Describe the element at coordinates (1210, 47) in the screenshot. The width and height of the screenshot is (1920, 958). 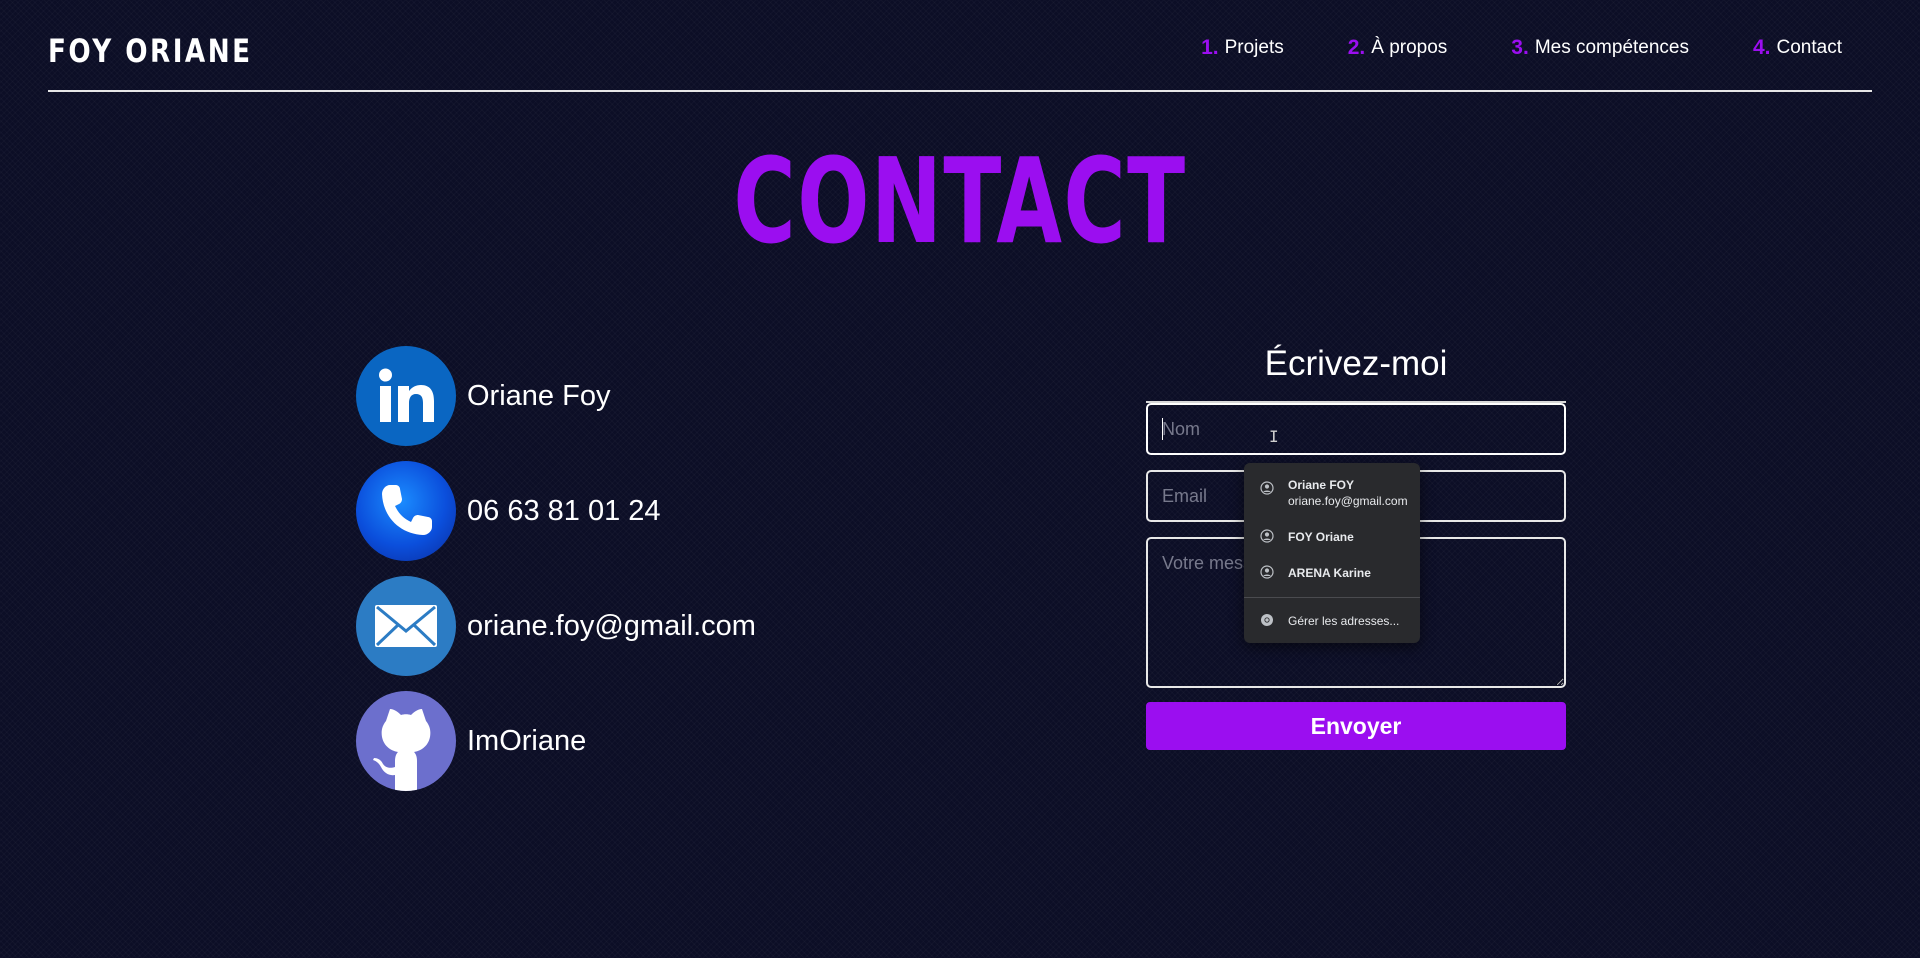
I see `nav-number: 1.` at that location.